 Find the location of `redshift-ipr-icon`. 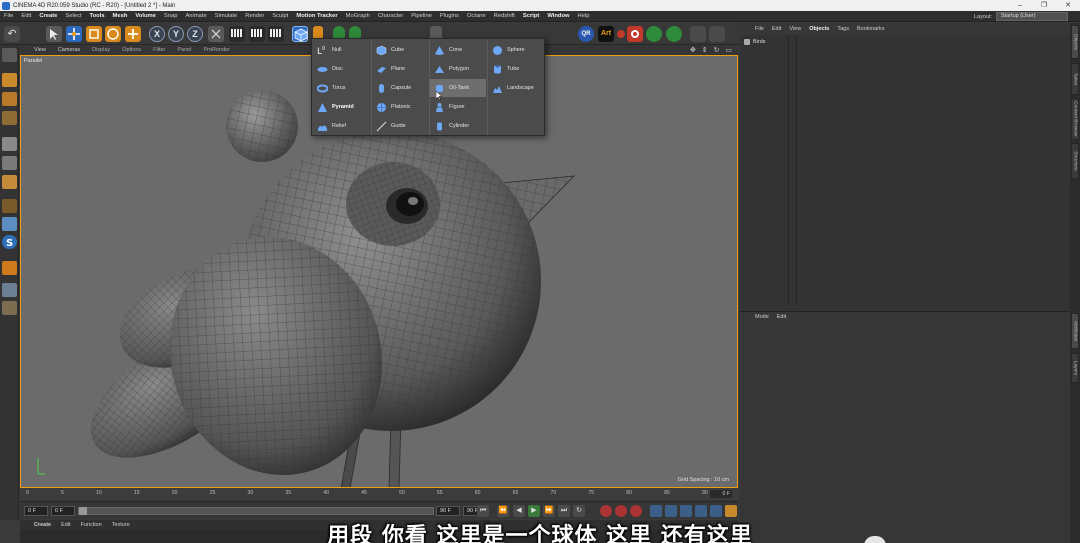

redshift-ipr-icon is located at coordinates (654, 34).